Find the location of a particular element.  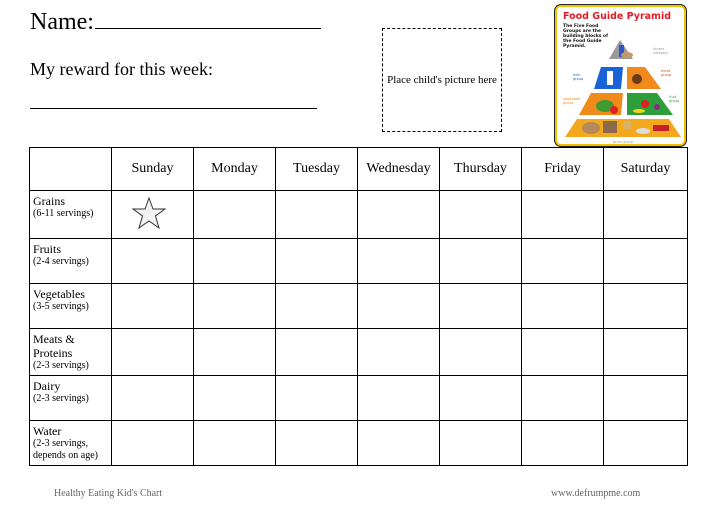

food-category-cell: Vegetables (3-5 servings) is located at coordinates (70, 306).